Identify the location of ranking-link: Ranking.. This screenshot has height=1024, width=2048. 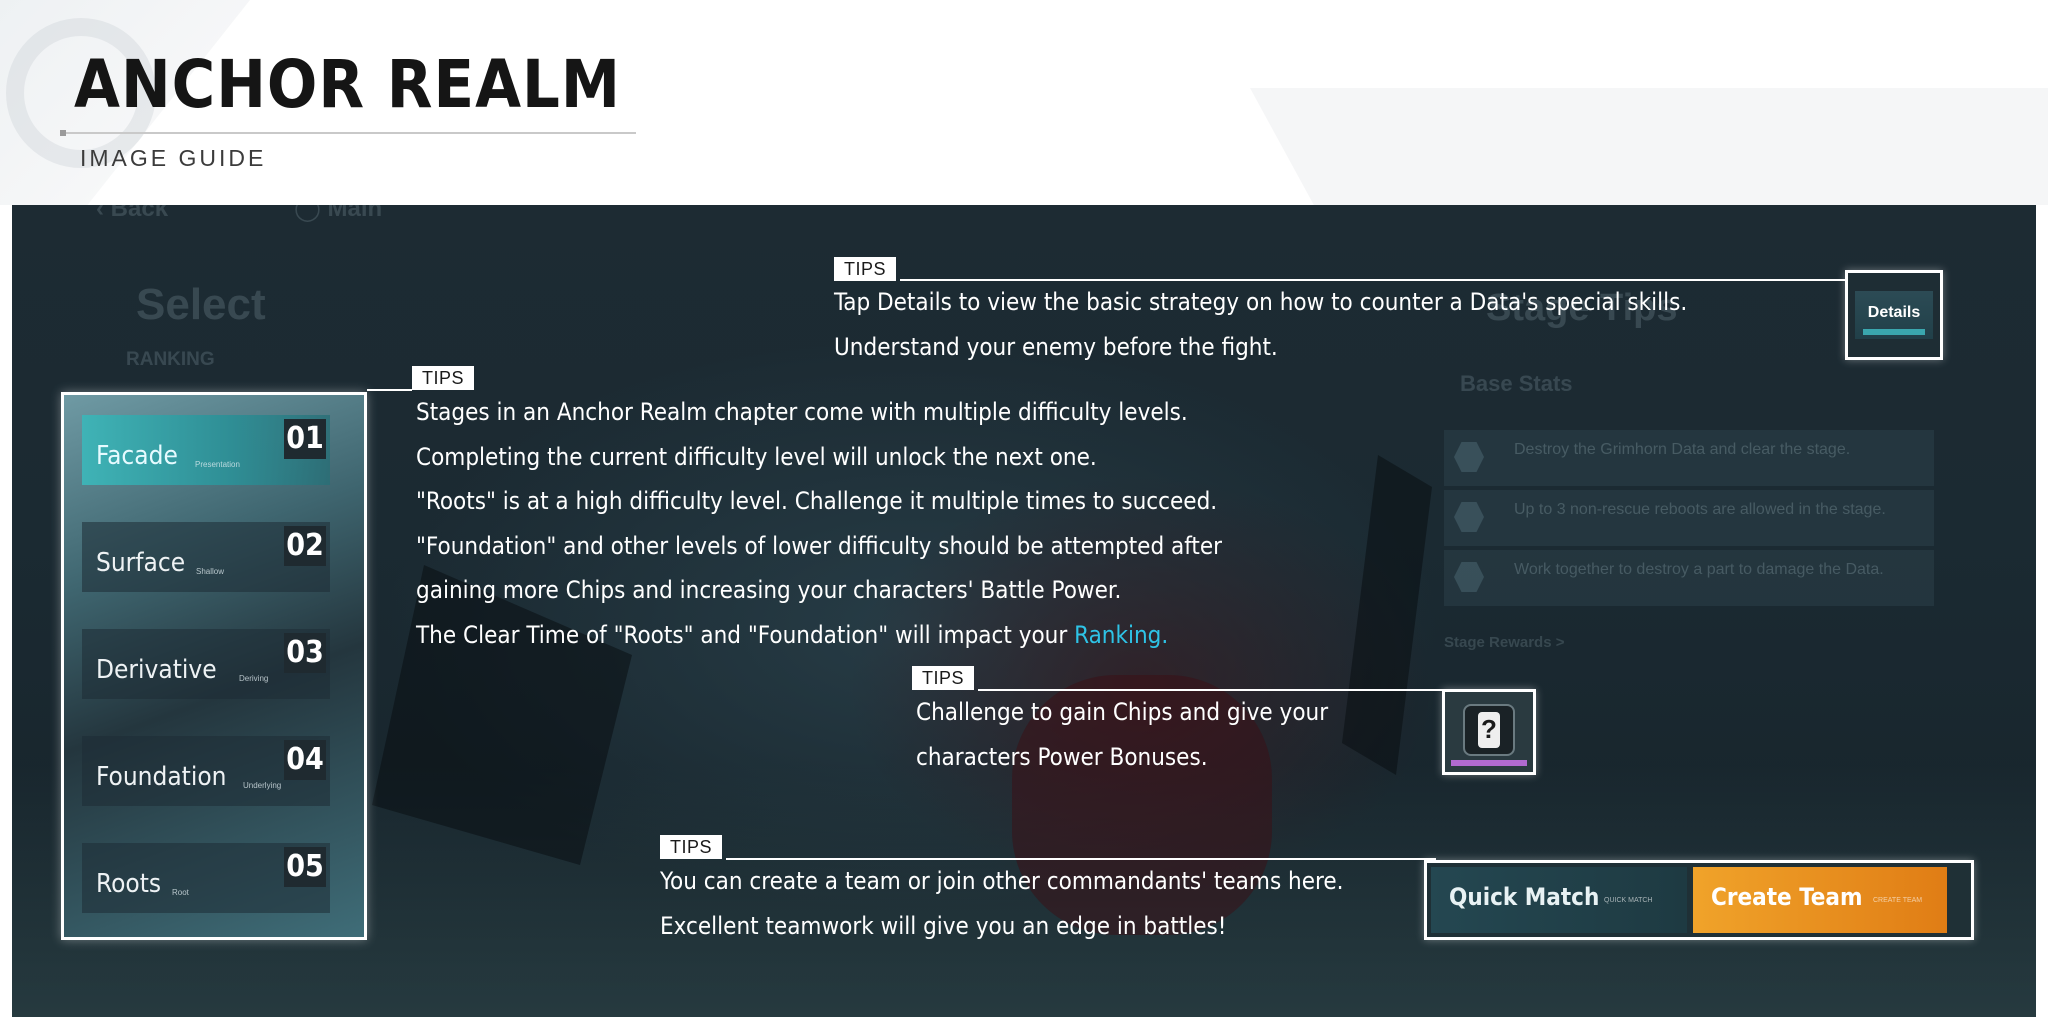
(1121, 635).